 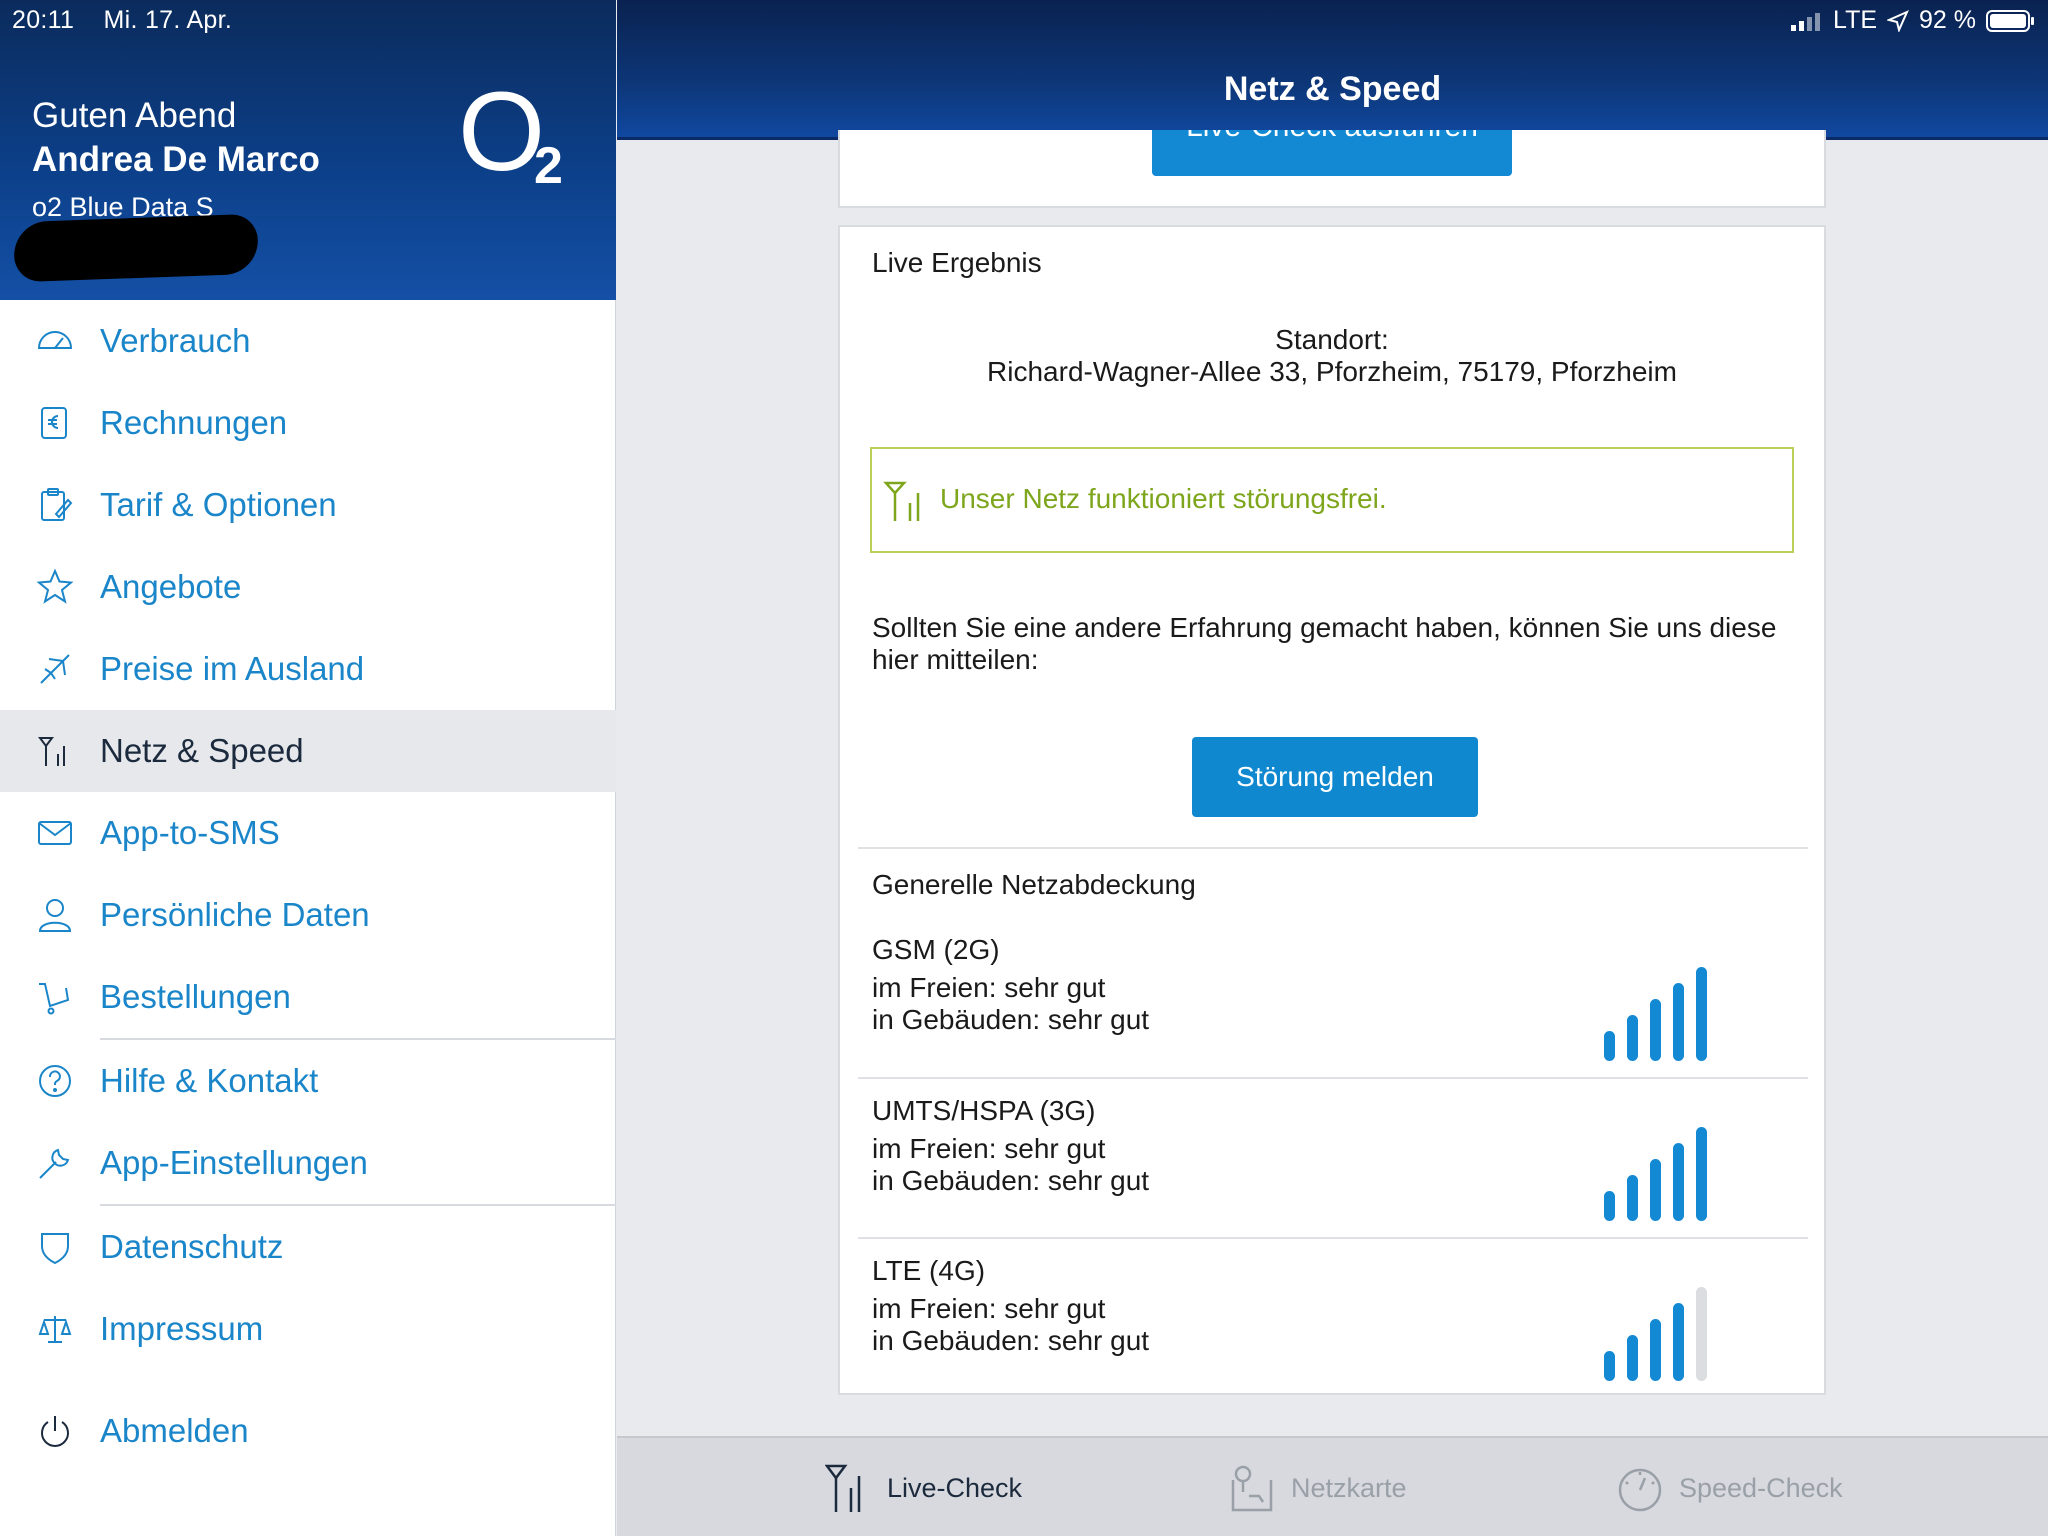 I want to click on sidebar-item-verbrauch: Verbrauch, so click(x=308, y=341).